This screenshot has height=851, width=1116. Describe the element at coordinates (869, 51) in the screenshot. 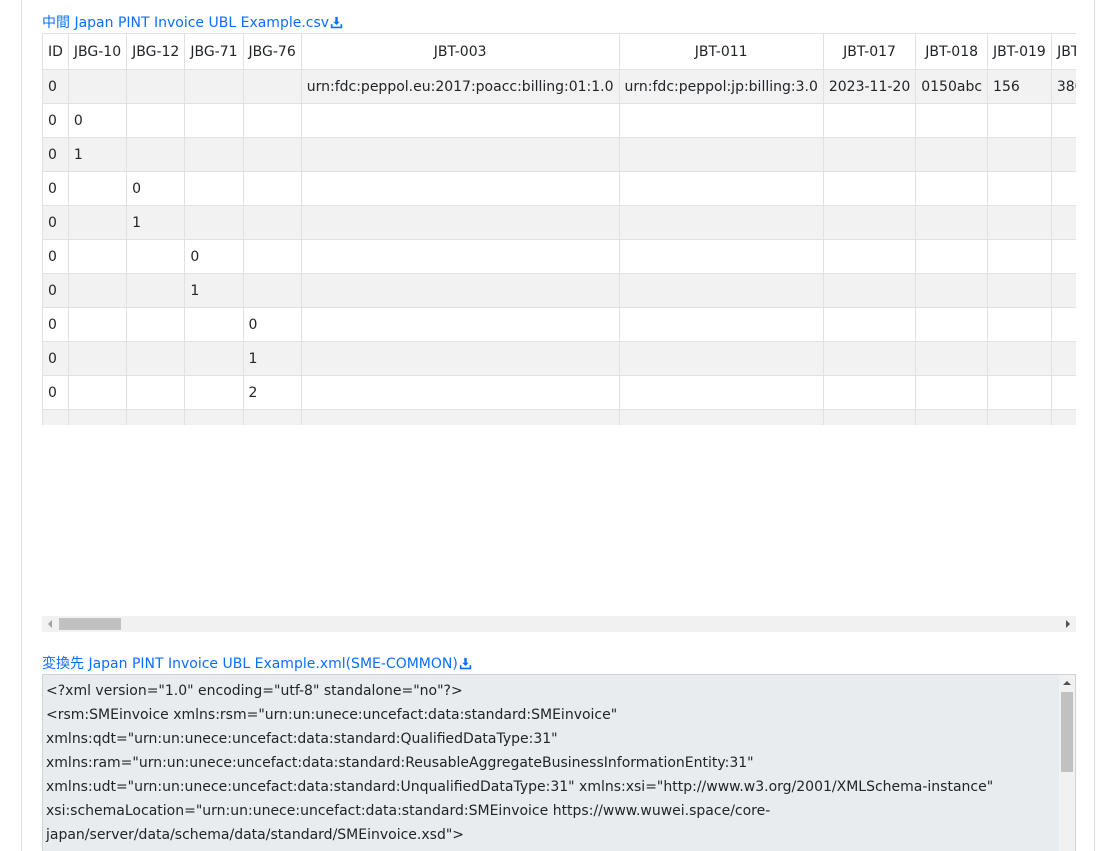

I see `column-header: JBT-017` at that location.